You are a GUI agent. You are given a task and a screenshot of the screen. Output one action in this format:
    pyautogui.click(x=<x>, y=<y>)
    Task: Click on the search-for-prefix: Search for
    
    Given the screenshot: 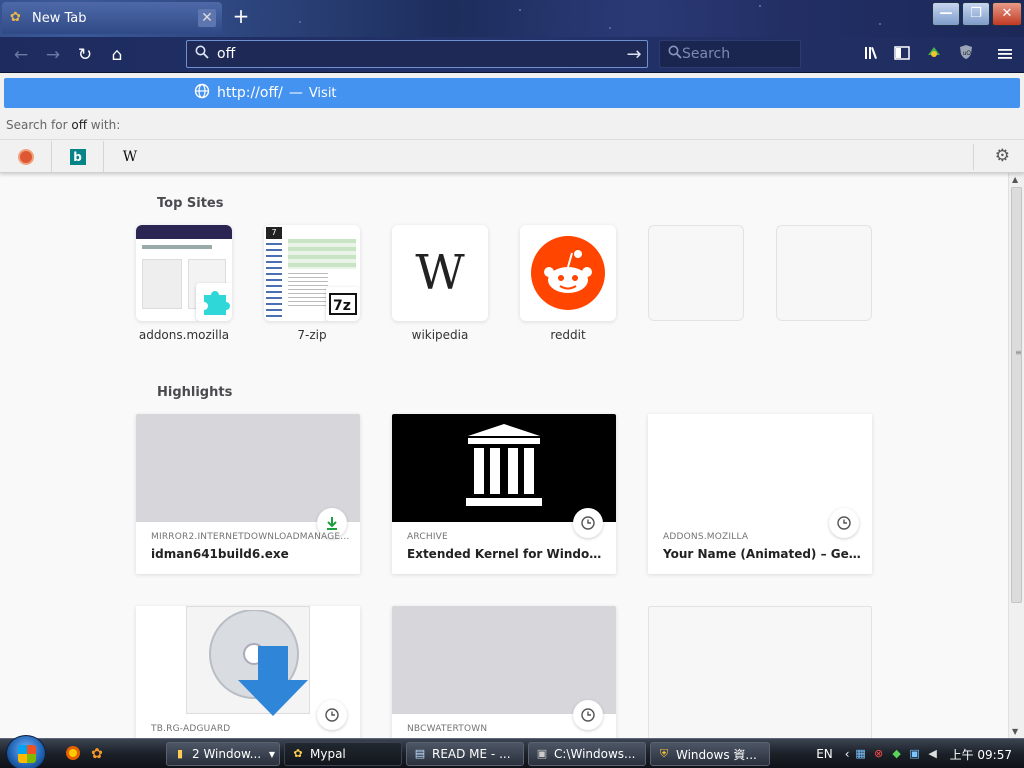 What is the action you would take?
    pyautogui.click(x=39, y=125)
    